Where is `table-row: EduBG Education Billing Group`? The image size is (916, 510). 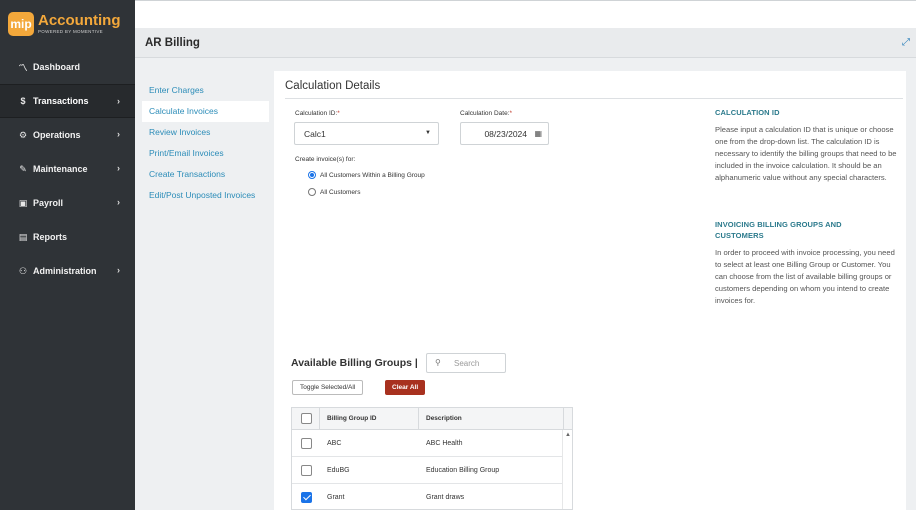
table-row: EduBG Education Billing Group is located at coordinates (428, 470).